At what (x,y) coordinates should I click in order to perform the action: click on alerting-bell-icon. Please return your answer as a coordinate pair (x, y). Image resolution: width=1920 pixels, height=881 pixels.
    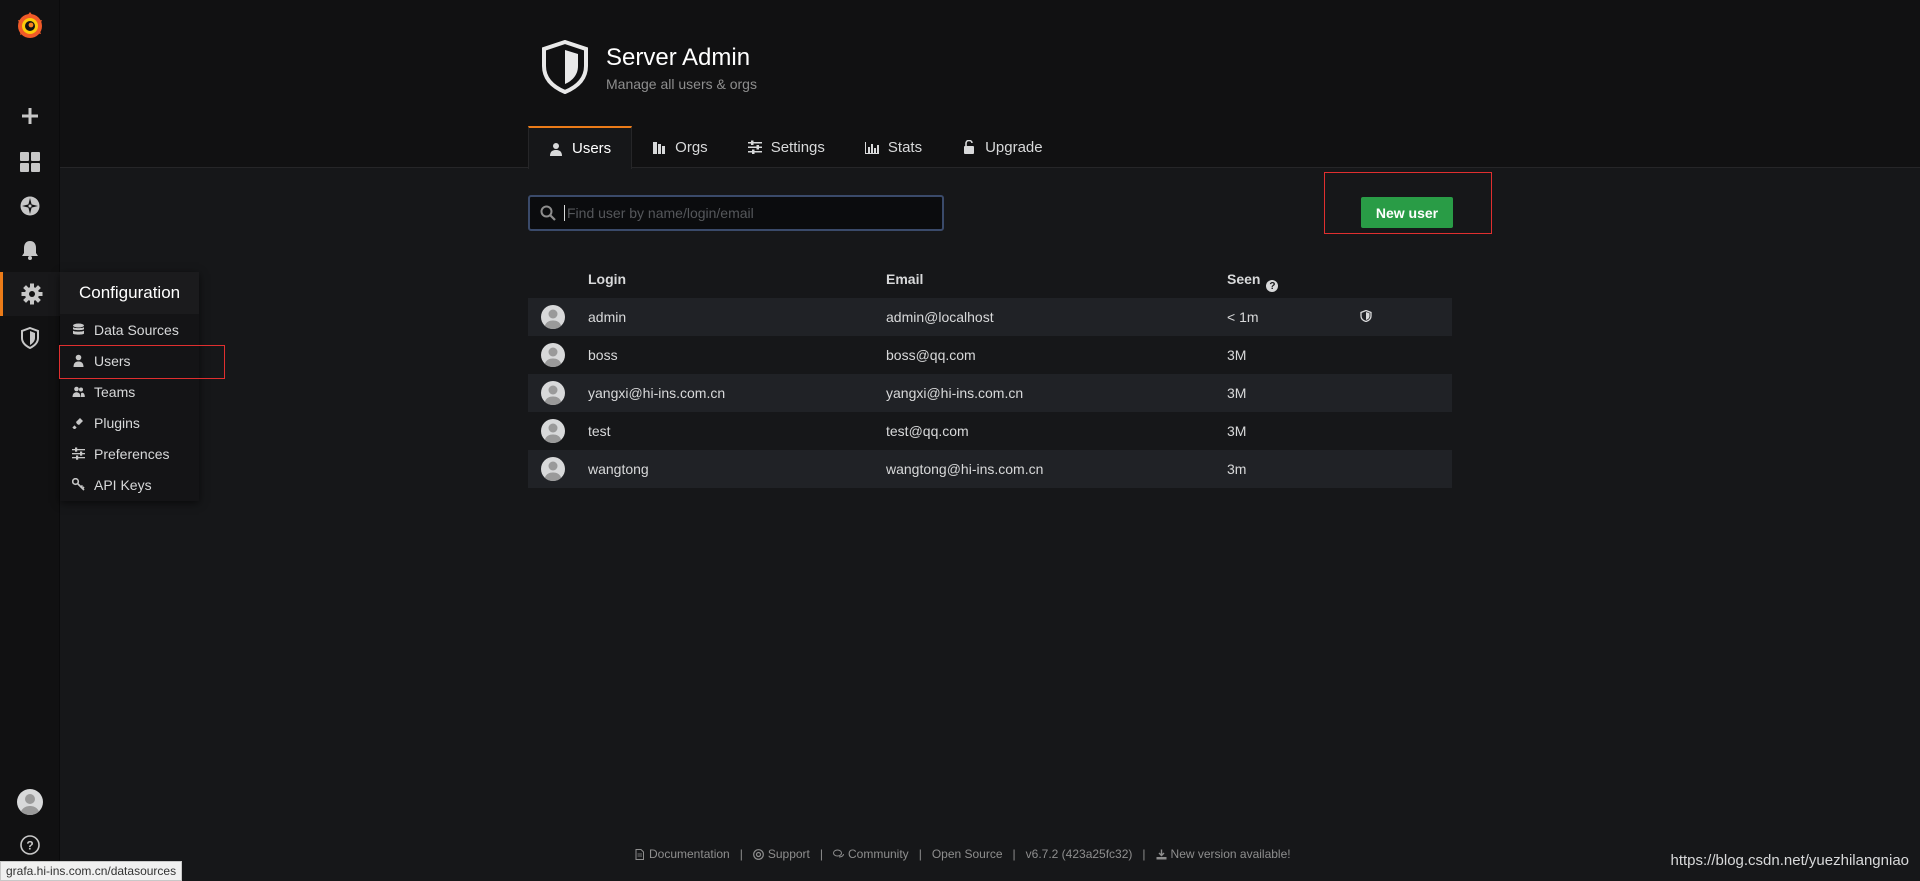
    Looking at the image, I should click on (30, 250).